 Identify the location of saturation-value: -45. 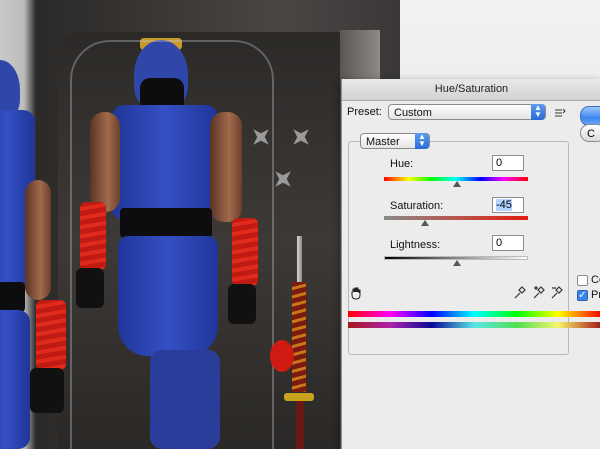
(504, 205).